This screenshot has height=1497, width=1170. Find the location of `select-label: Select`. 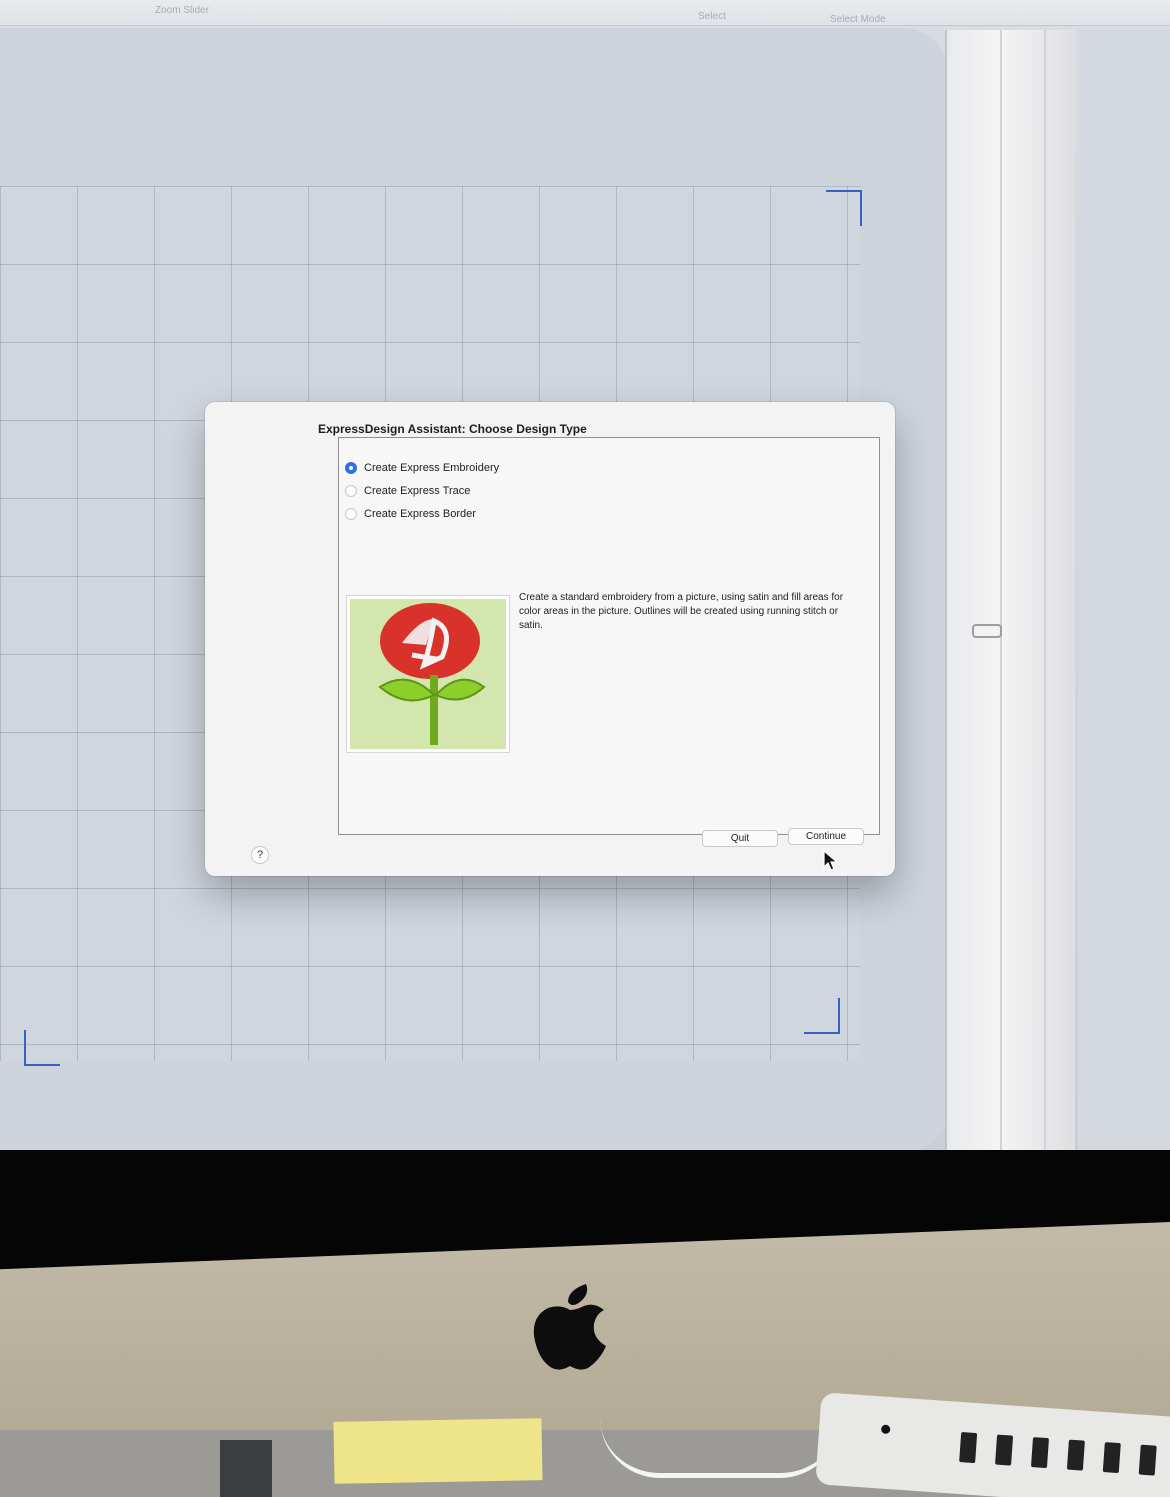

select-label: Select is located at coordinates (712, 16).